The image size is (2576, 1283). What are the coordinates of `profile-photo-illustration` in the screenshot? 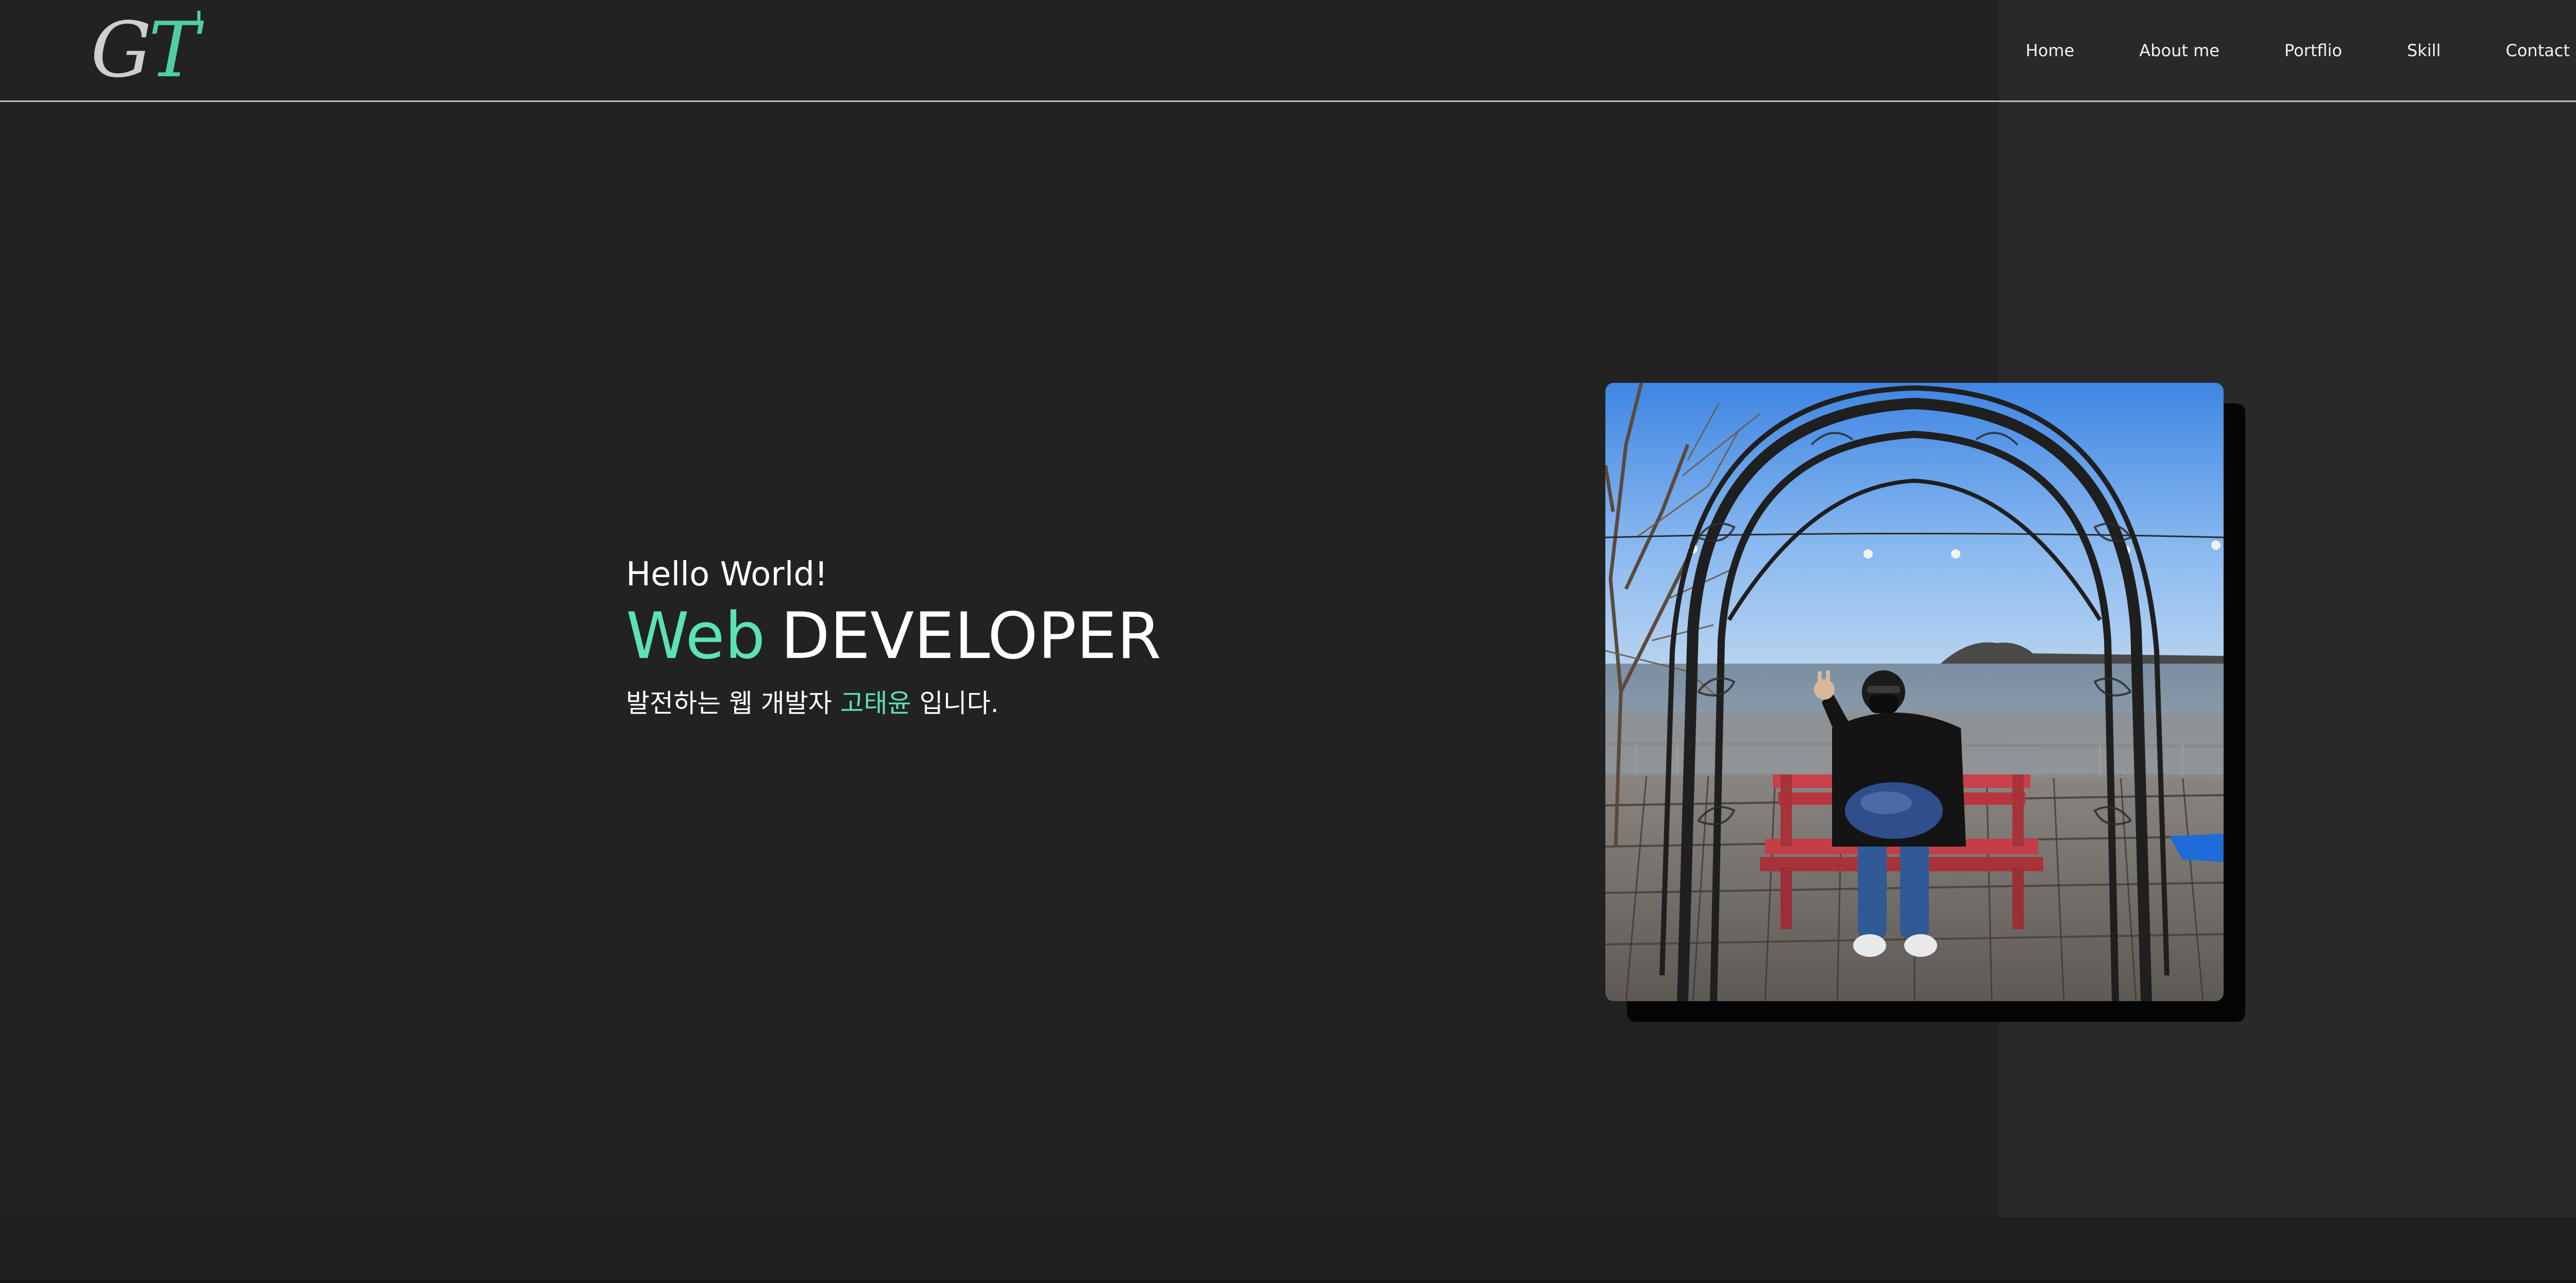 It's located at (1915, 692).